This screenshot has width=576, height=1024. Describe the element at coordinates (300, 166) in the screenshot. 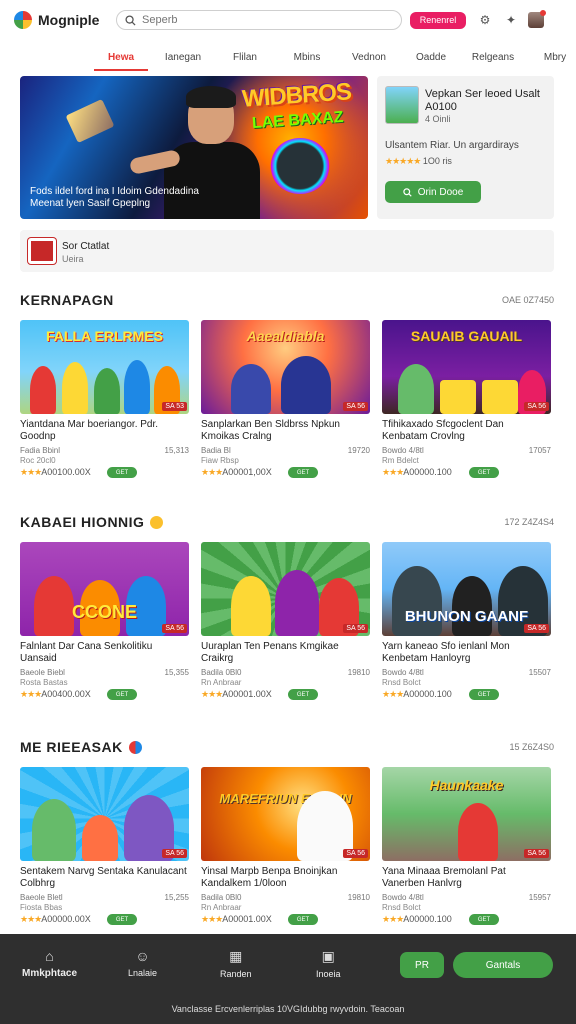

I see `hero-creature-image` at that location.